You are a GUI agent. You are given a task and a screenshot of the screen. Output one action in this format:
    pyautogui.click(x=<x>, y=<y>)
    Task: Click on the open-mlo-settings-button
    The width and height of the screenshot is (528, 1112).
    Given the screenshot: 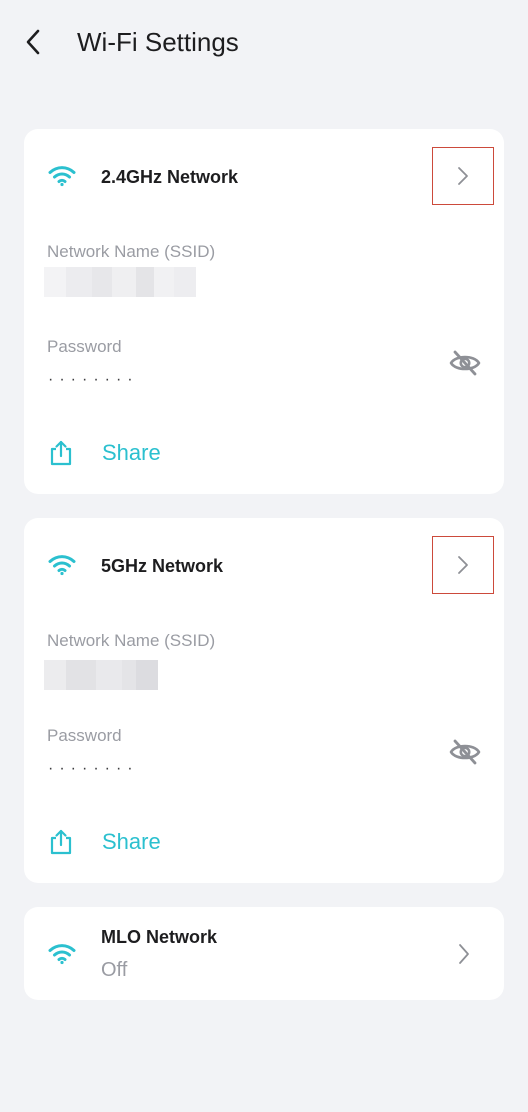 What is the action you would take?
    pyautogui.click(x=464, y=954)
    